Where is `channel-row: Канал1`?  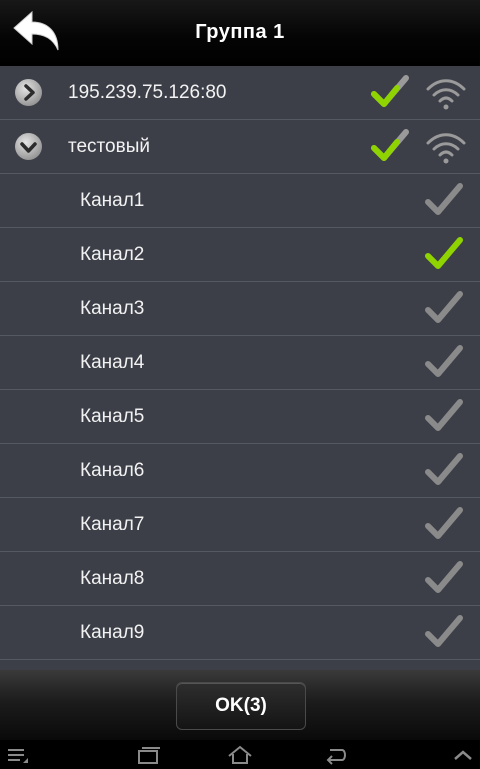 channel-row: Канал1 is located at coordinates (240, 201).